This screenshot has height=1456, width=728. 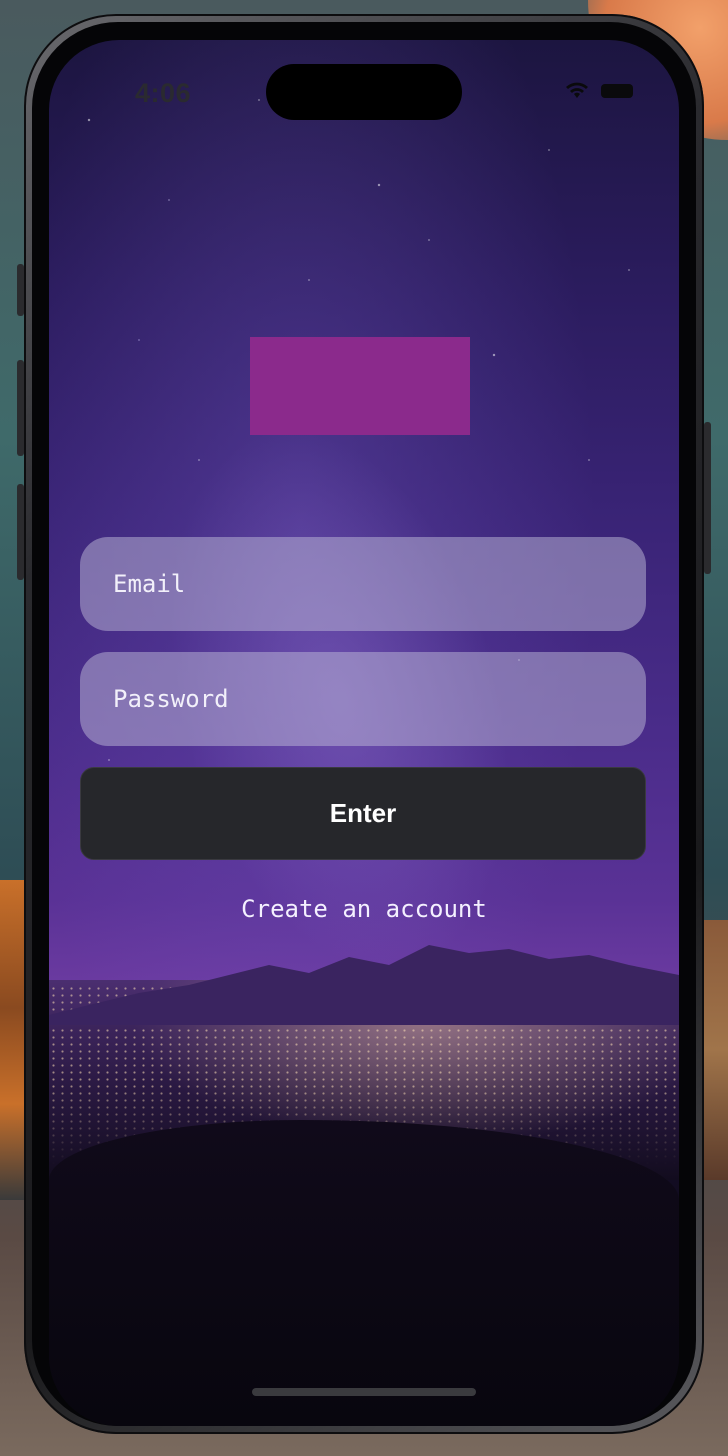 What do you see at coordinates (363, 813) in the screenshot?
I see `enter-button: Enter` at bounding box center [363, 813].